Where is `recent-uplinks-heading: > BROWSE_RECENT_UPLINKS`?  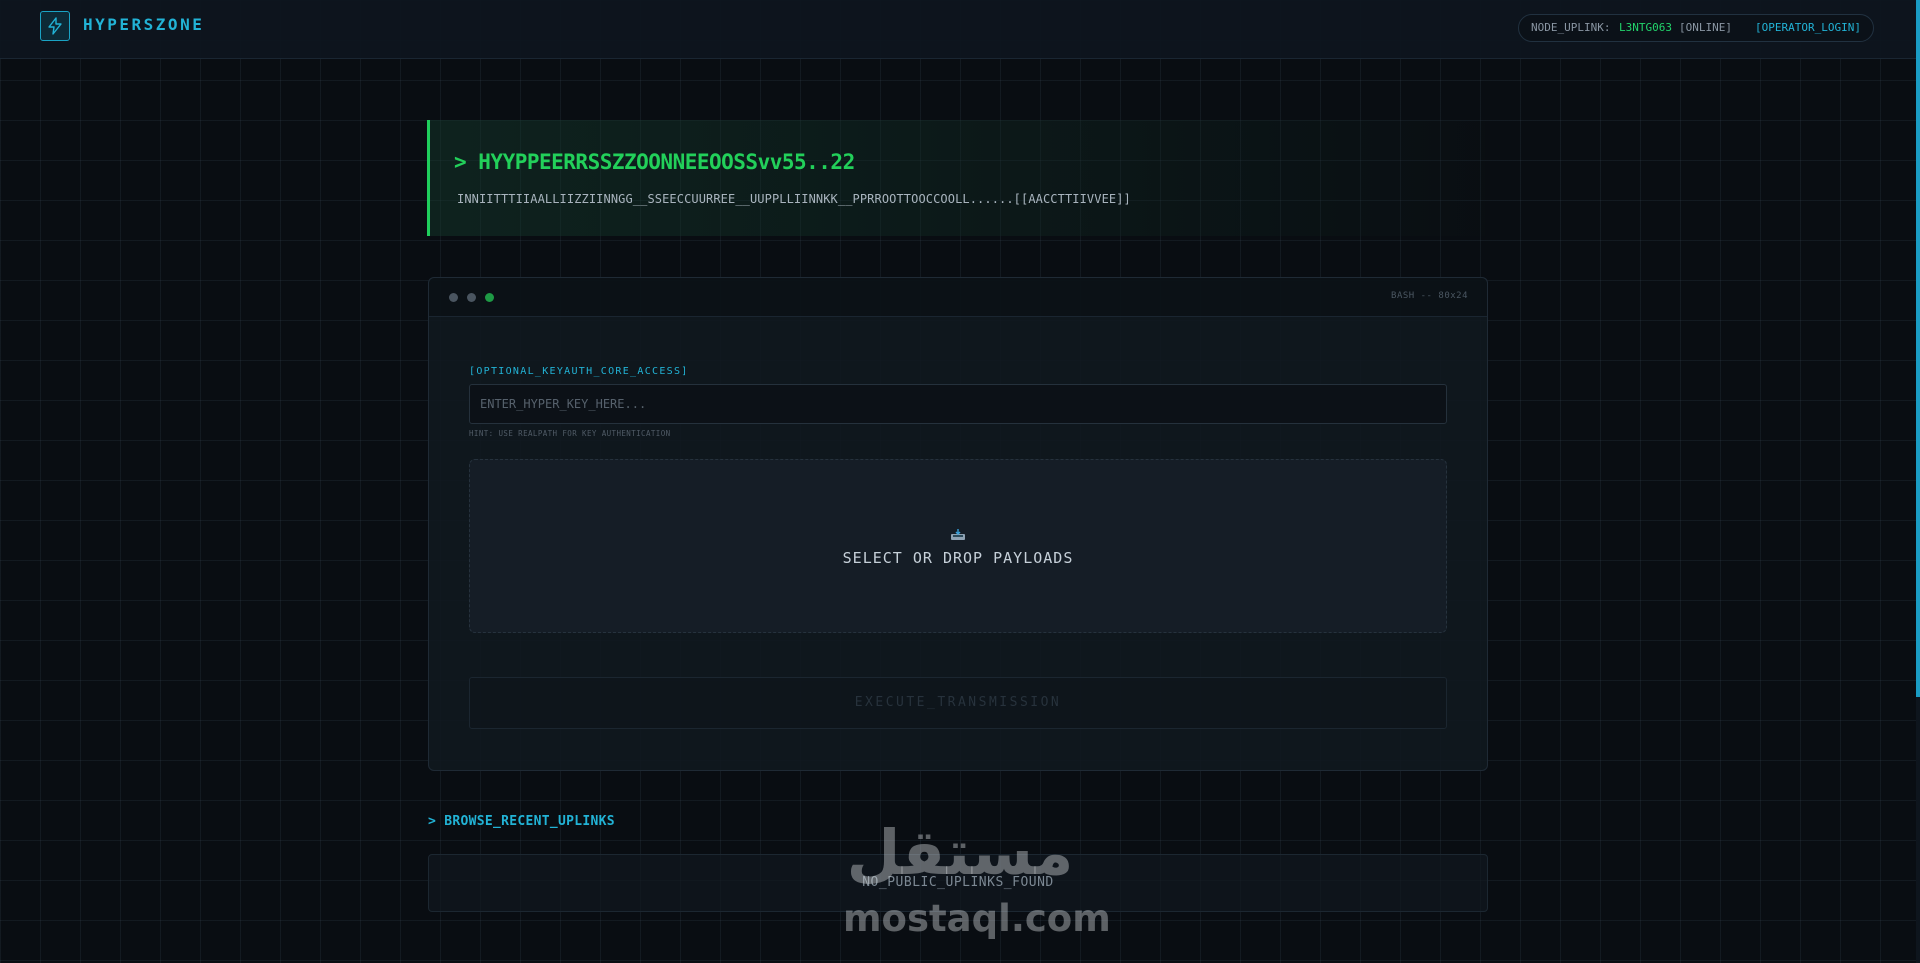 recent-uplinks-heading: > BROWSE_RECENT_UPLINKS is located at coordinates (521, 821).